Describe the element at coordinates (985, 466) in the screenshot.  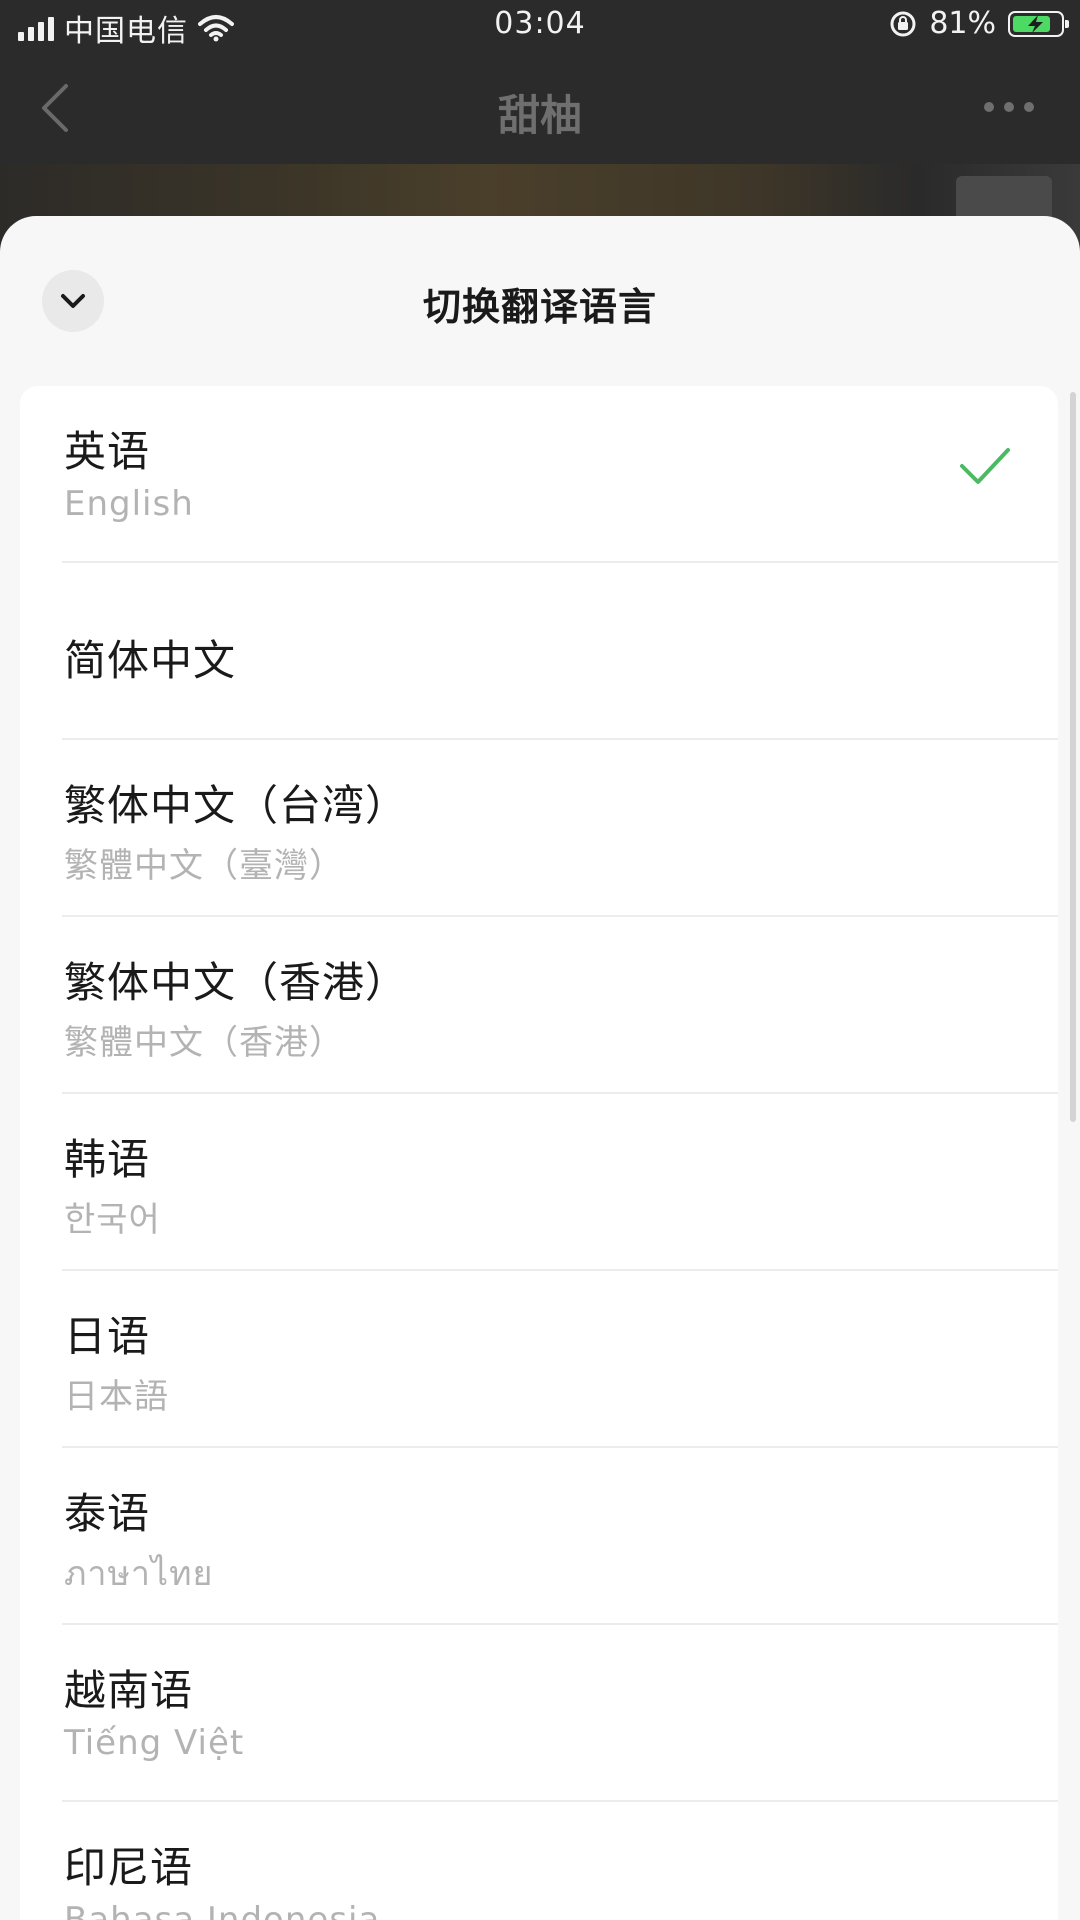
I see `checkmark-icon` at that location.